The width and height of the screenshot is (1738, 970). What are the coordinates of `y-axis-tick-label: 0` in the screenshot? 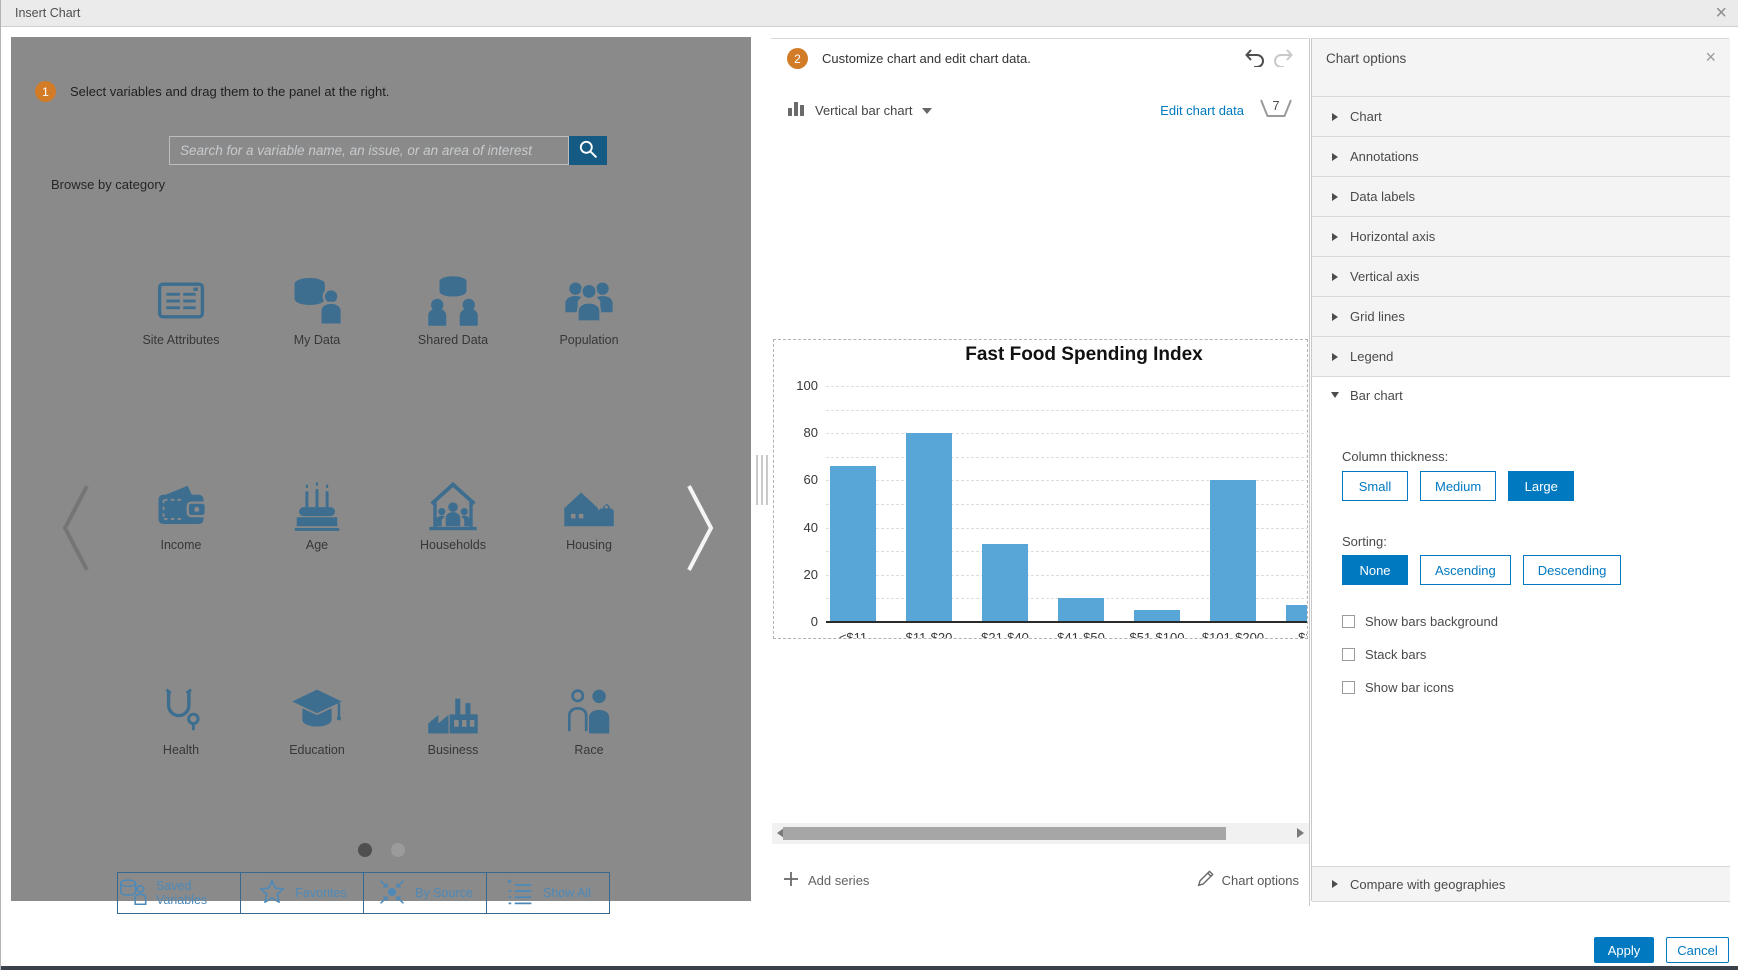 It's located at (814, 621).